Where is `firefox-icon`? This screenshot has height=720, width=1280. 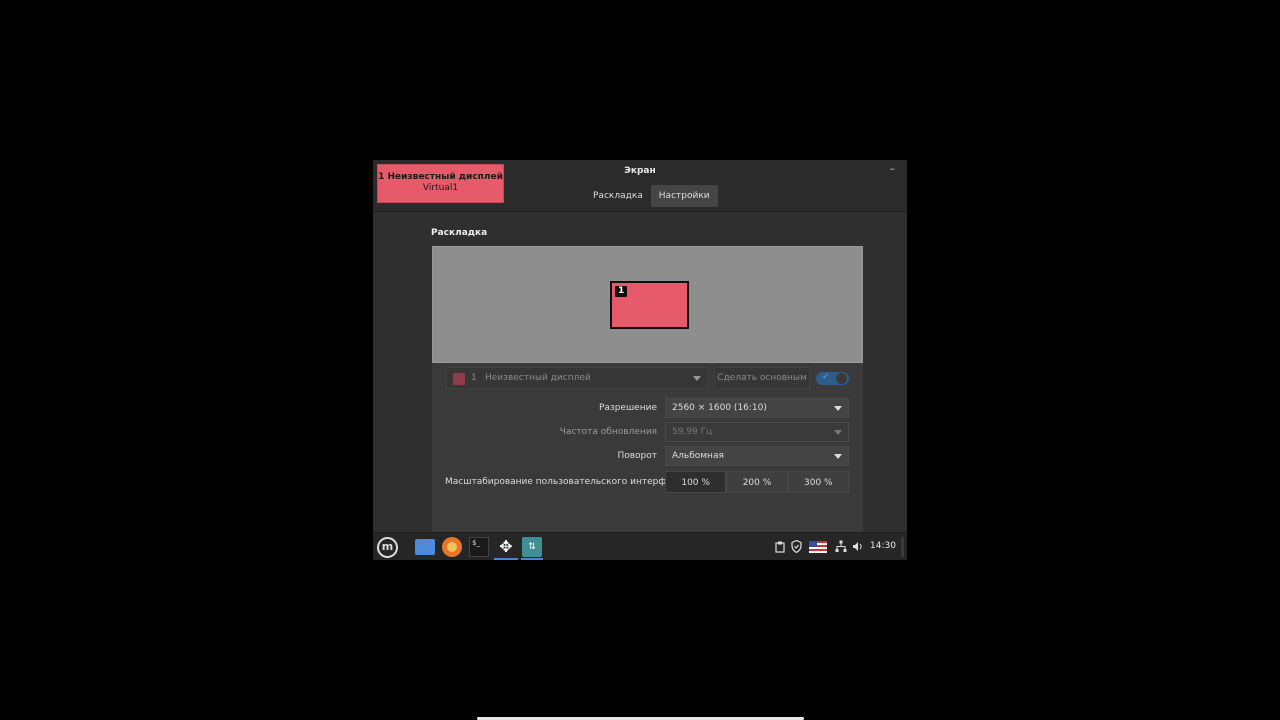 firefox-icon is located at coordinates (452, 547).